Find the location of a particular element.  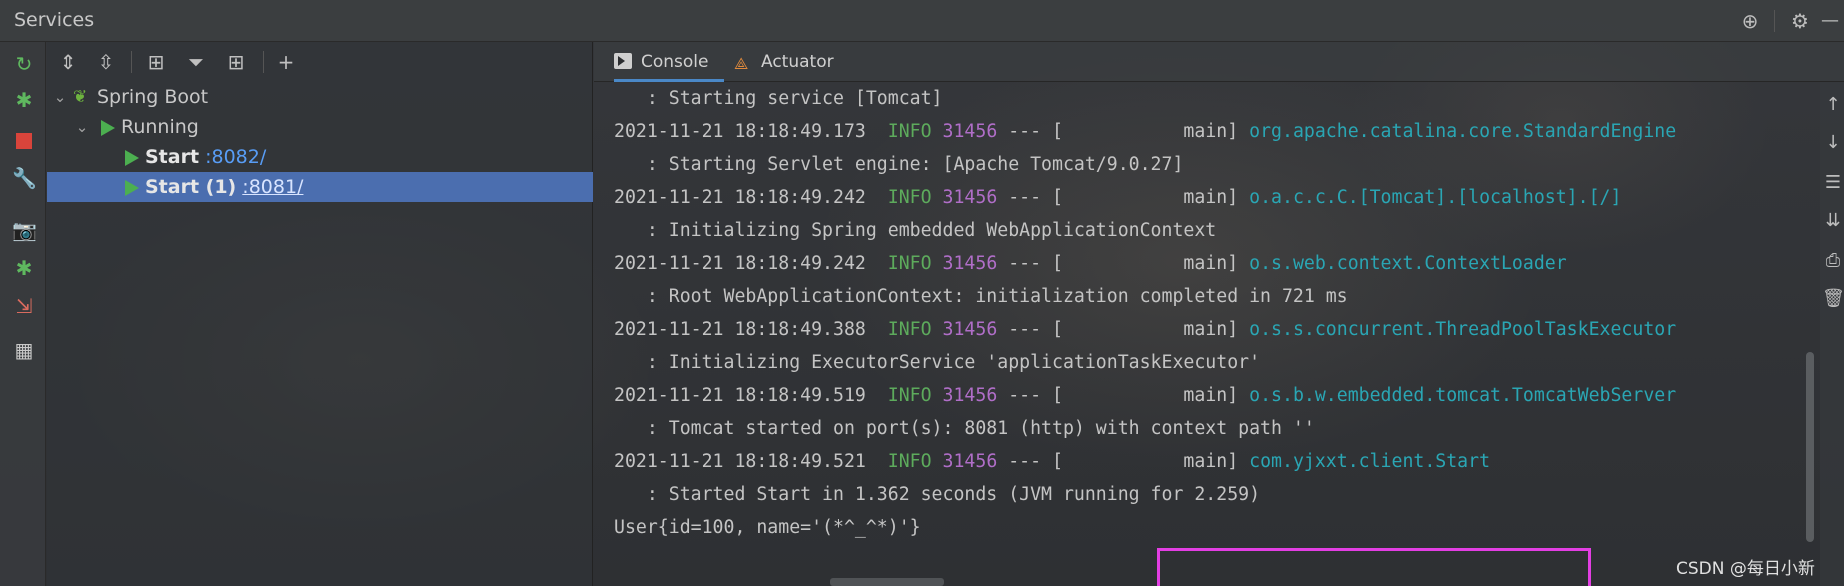

gear-icon: ⚙ is located at coordinates (1800, 21).